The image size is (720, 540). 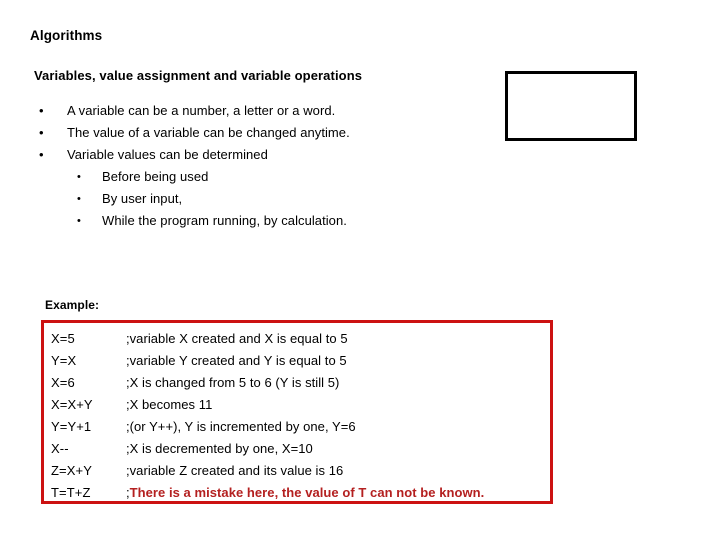 What do you see at coordinates (66, 35) in the screenshot?
I see `page-title: Algorithms` at bounding box center [66, 35].